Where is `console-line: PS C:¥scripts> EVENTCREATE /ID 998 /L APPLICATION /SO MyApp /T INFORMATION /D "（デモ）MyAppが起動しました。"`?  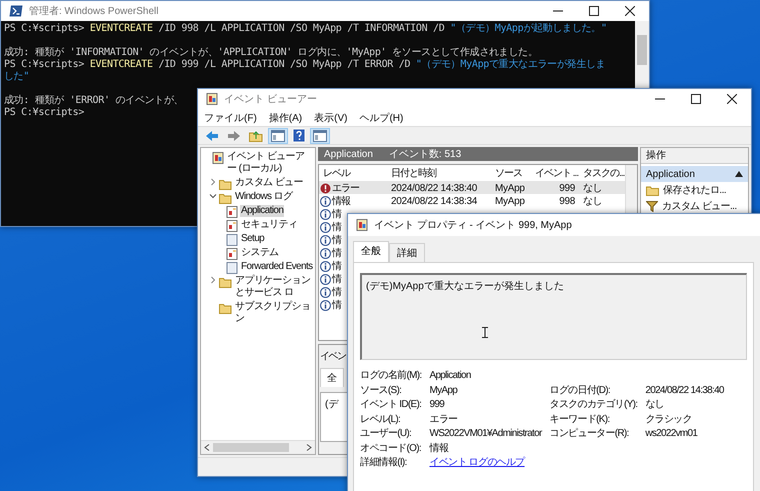 console-line: PS C:¥scripts> EVENTCREATE /ID 998 /L APPLICATION /SO MyApp /T INFORMATION /D "（デモ）MyAppが起動しました。" is located at coordinates (305, 29).